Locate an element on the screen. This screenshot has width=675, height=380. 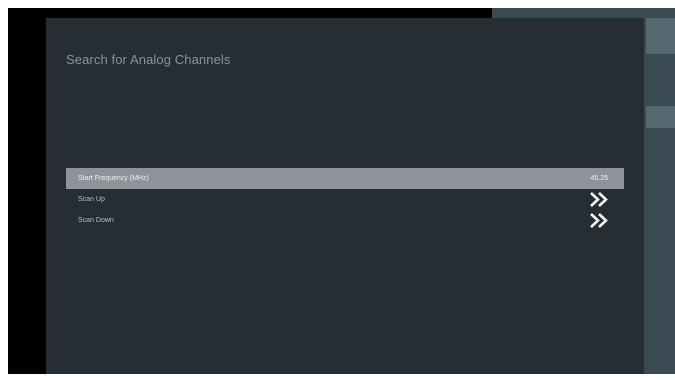
option-label: Start Frequency (MHz) is located at coordinates (113, 178).